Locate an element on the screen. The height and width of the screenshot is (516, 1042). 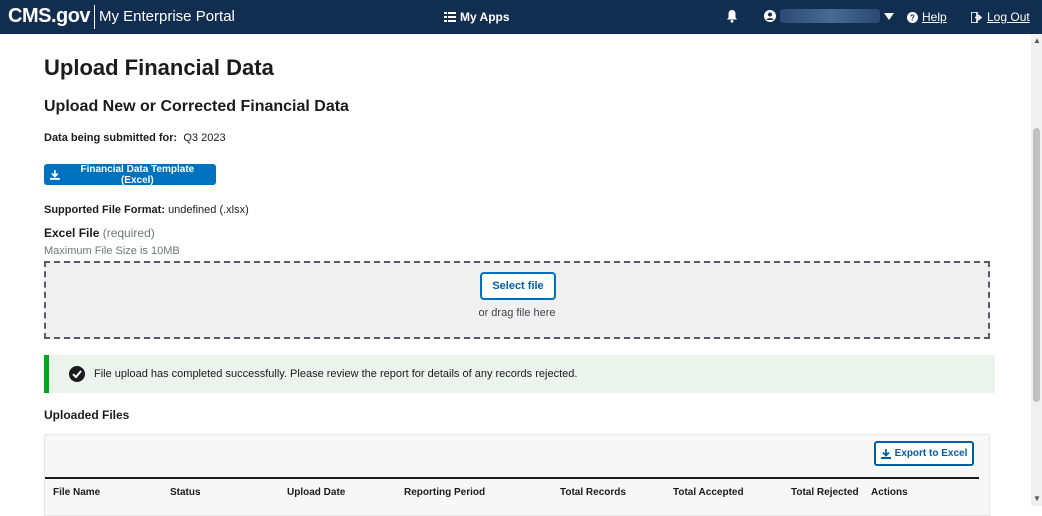
column-header-file-name: File Name is located at coordinates (76, 492).